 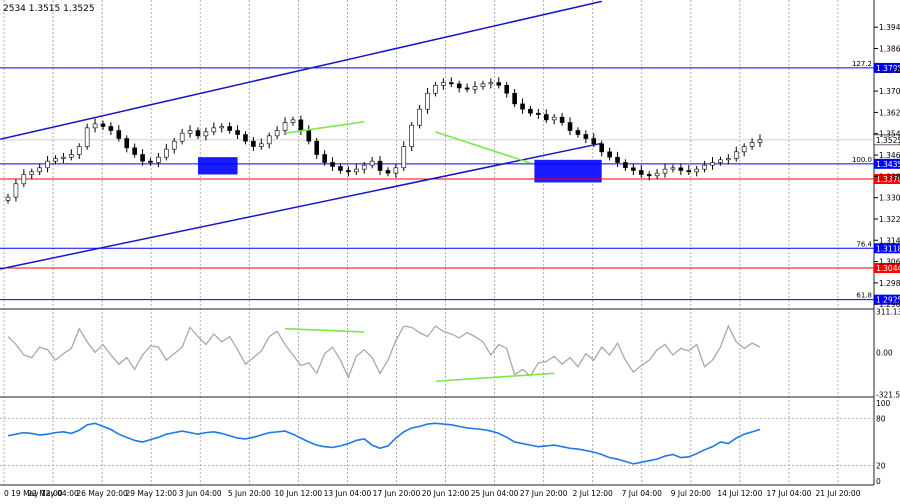 I want to click on rsi-tick-label: 100, so click(x=883, y=403).